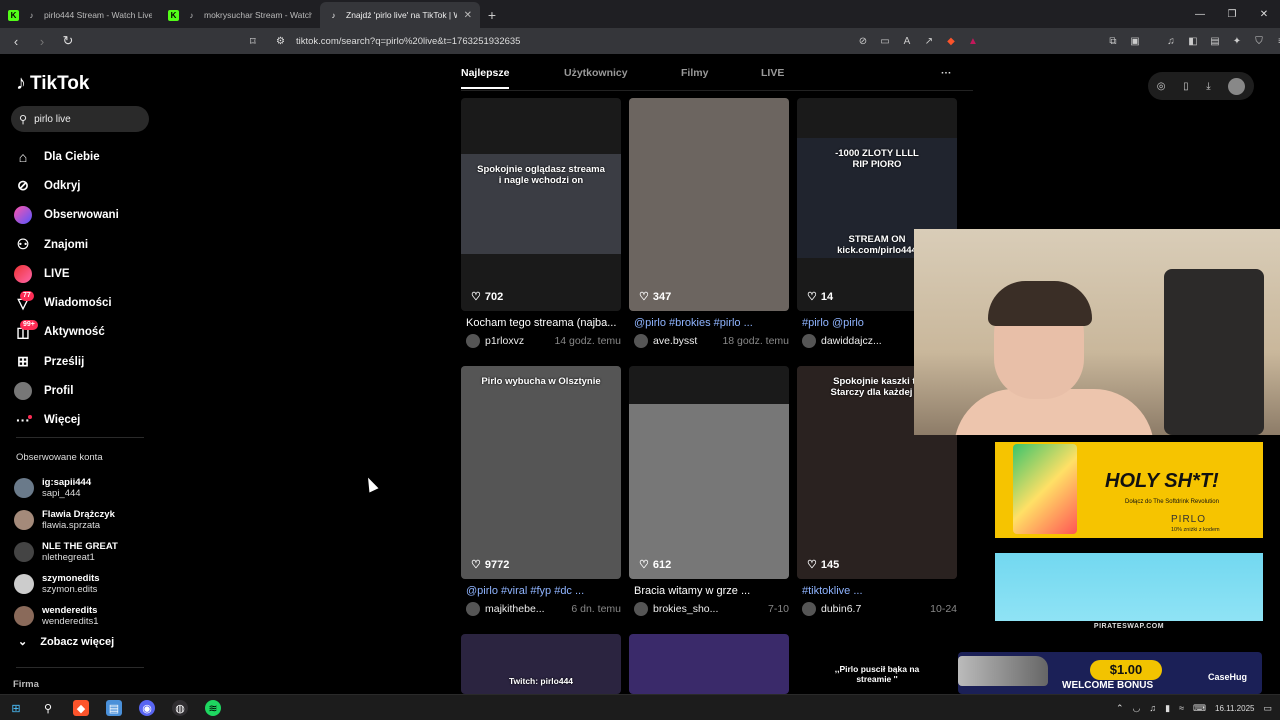  Describe the element at coordinates (84, 390) in the screenshot. I see `sidebar-item-profil: Profil` at that location.